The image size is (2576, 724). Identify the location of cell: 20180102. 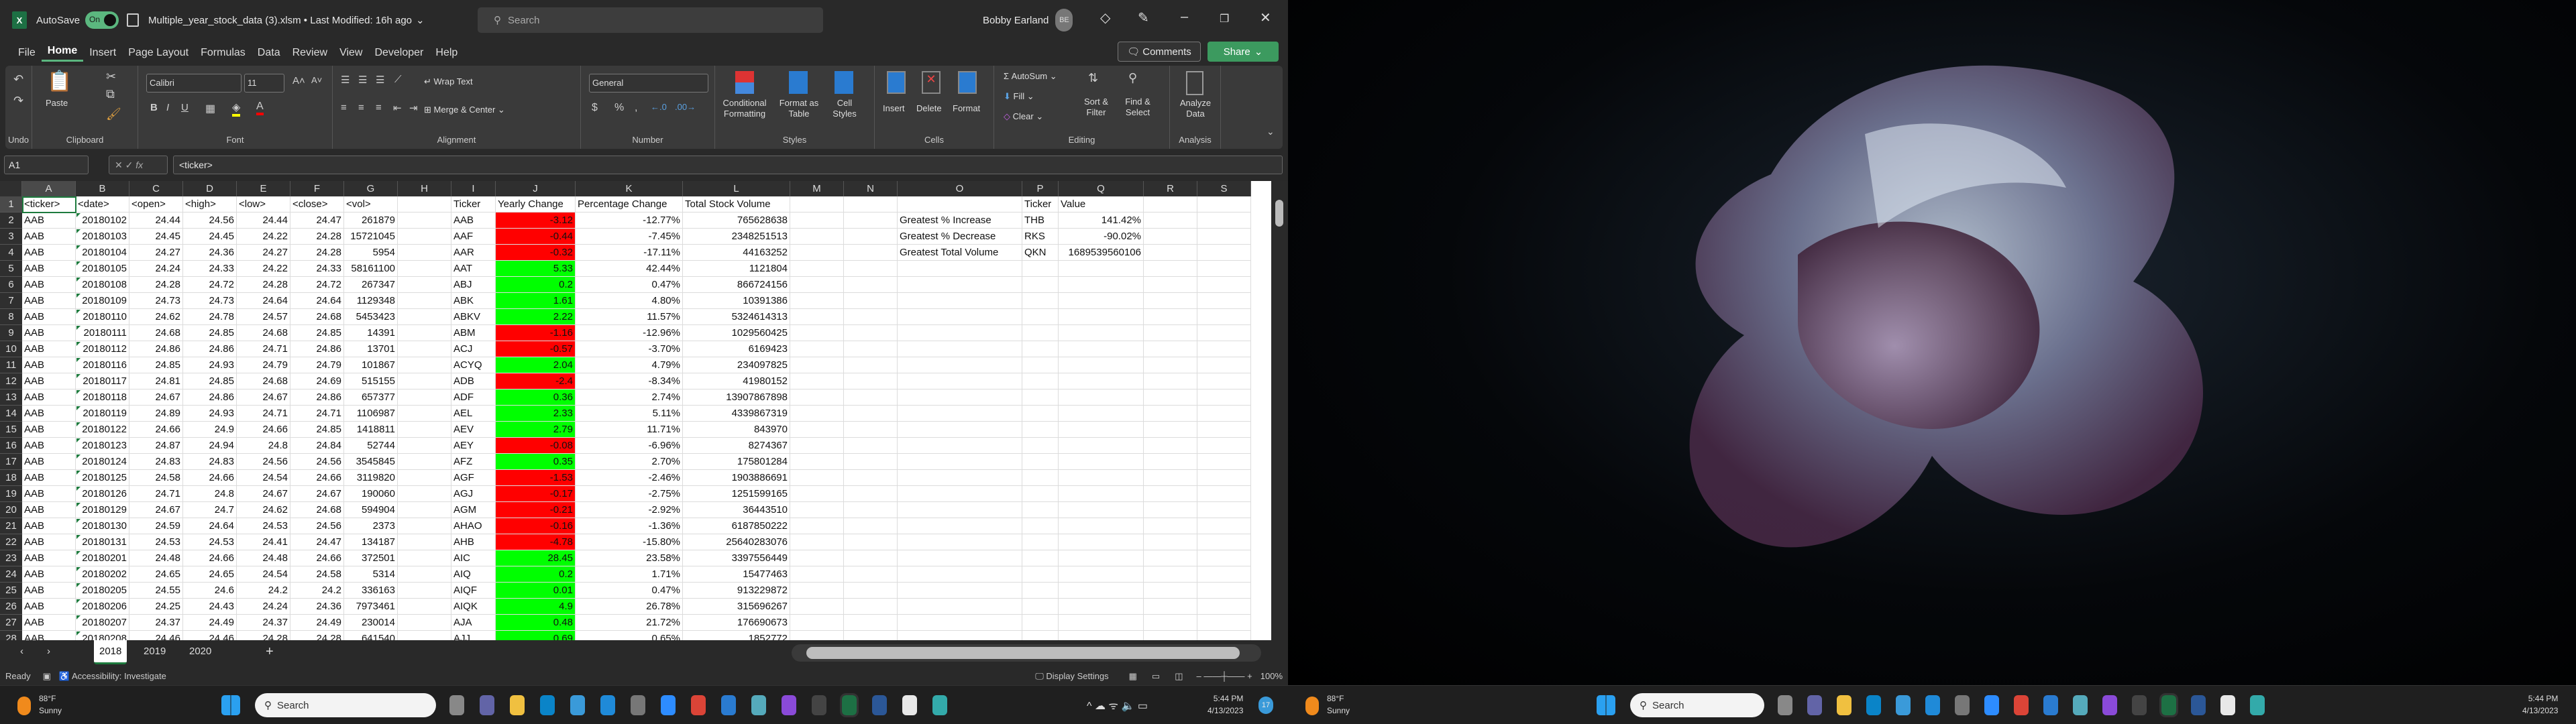
(102, 221).